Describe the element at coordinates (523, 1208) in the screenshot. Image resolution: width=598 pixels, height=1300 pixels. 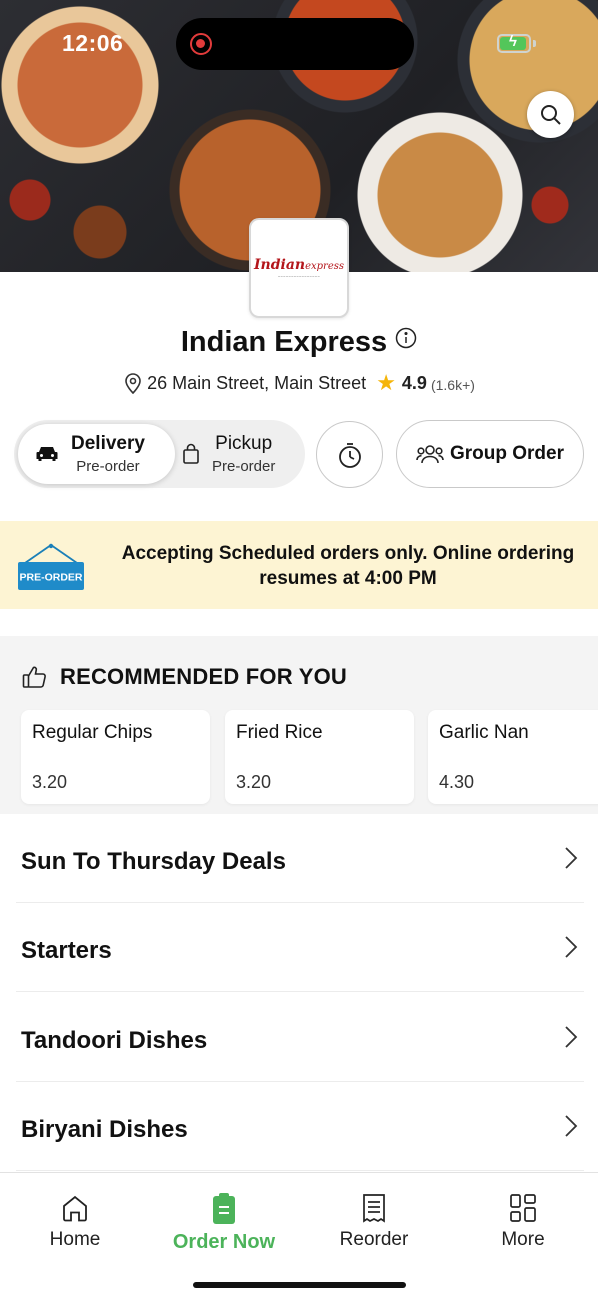
I see `grid-icon` at that location.